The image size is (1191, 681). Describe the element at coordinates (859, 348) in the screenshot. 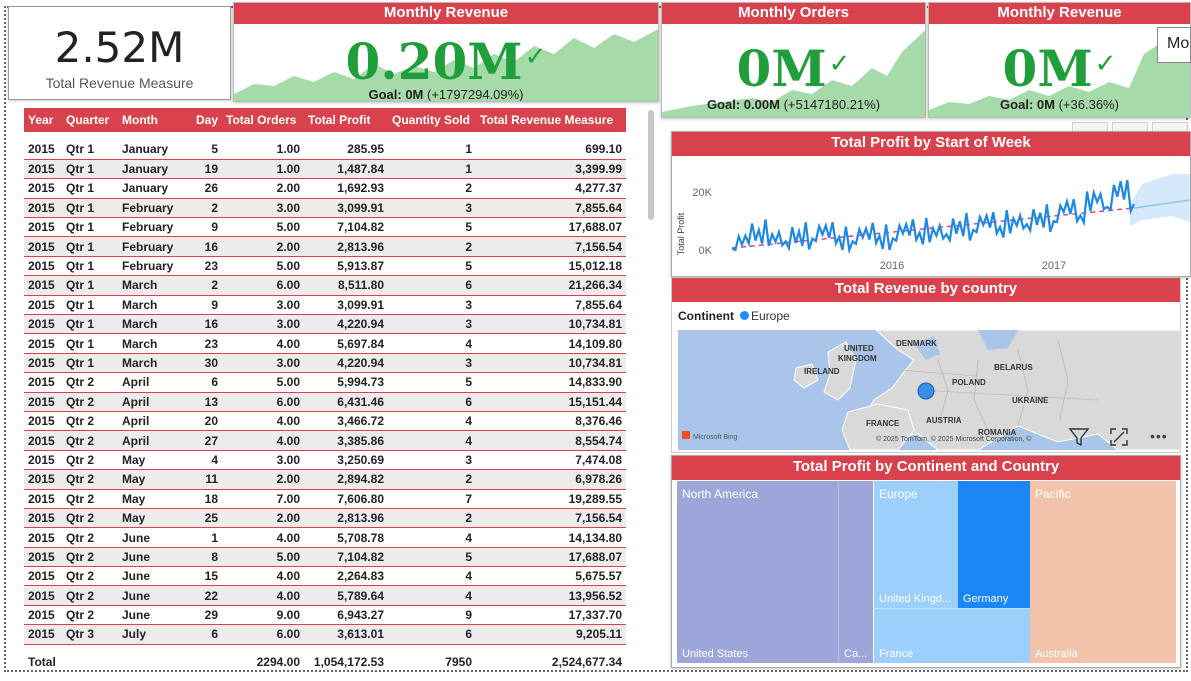

I see `map-label: UNITED` at that location.